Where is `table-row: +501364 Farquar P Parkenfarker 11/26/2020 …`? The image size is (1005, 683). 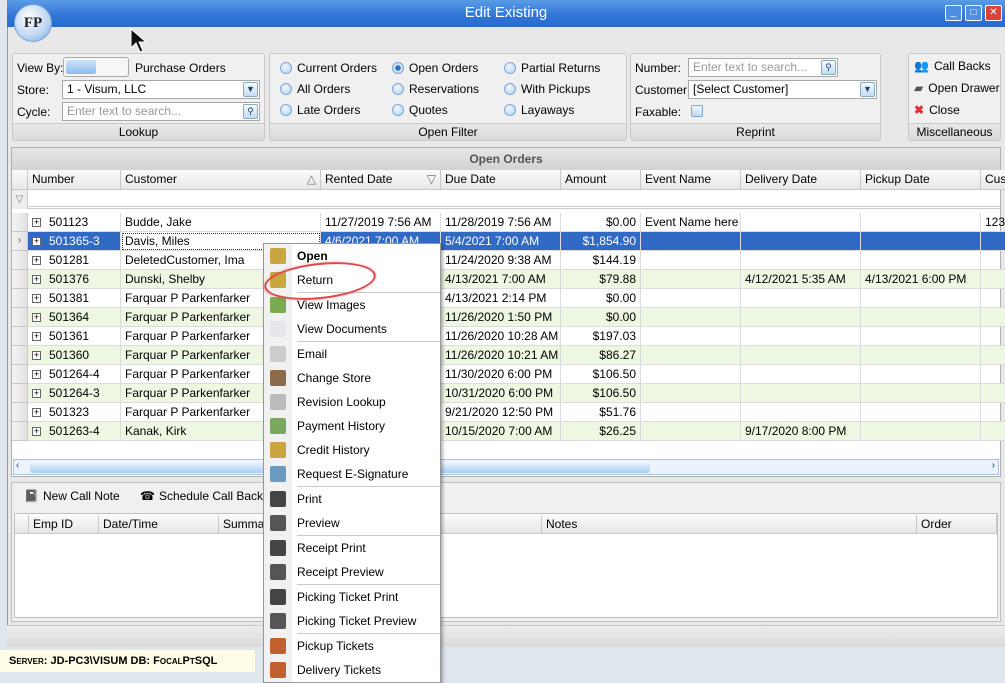
table-row: +501364 Farquar P Parkenfarker 11/26/2020 … is located at coordinates (508, 317).